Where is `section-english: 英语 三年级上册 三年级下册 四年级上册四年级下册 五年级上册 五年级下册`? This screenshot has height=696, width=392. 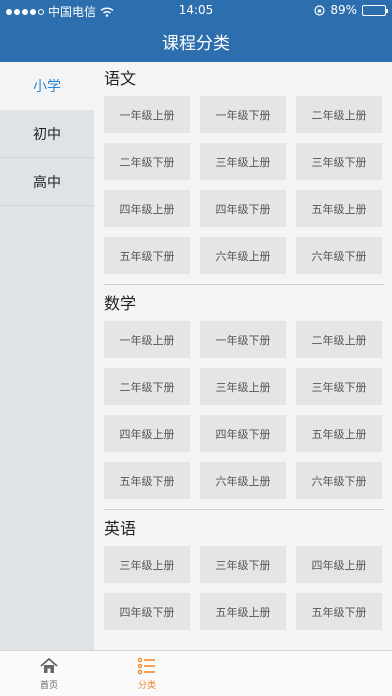 section-english: 英语 三年级上册 三年级下册 四年级上册四年级下册 五年级上册 五年级下册 is located at coordinates (248, 571).